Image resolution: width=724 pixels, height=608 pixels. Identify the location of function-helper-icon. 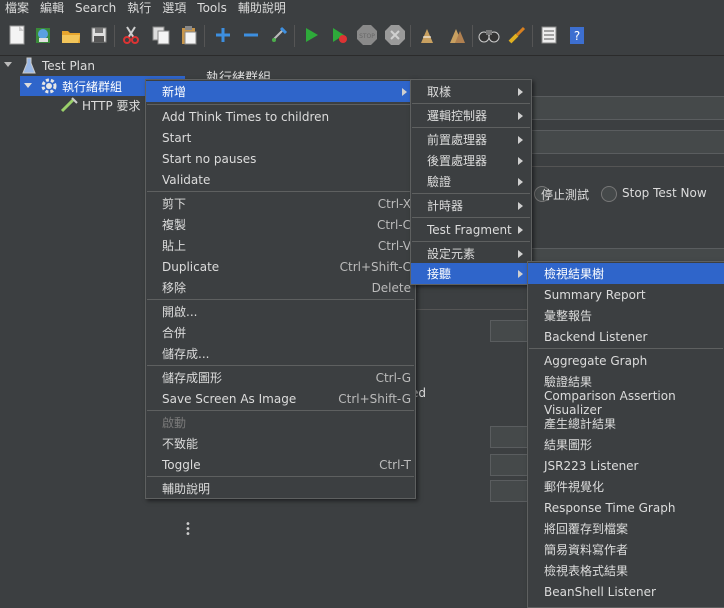
(549, 35).